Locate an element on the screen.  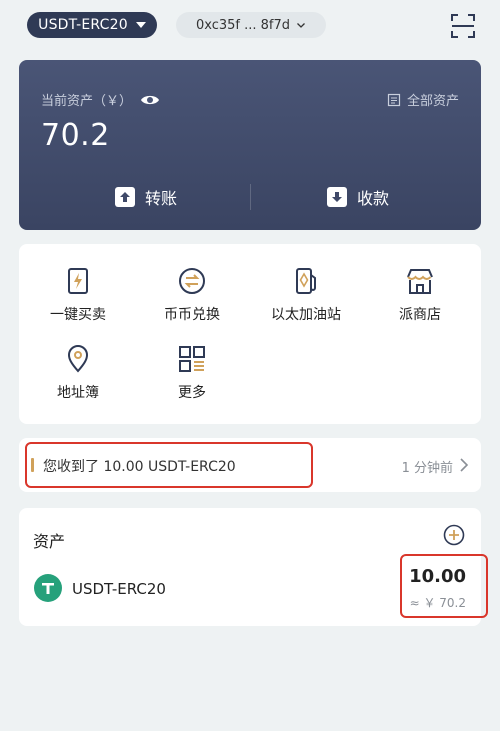
gas-station-icon is located at coordinates (306, 281).